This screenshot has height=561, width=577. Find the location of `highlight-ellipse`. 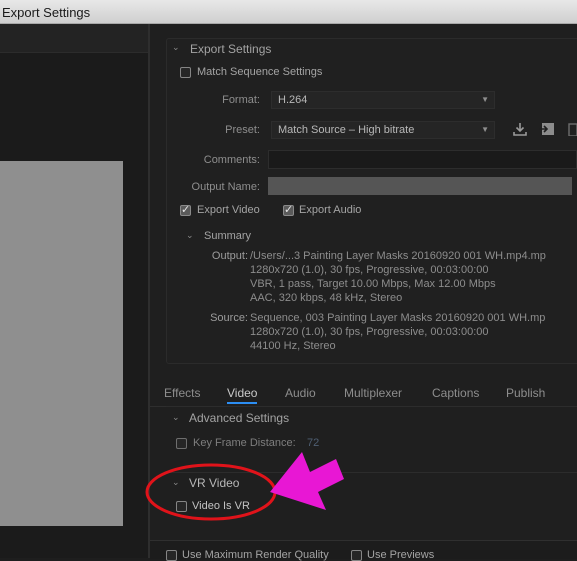

highlight-ellipse is located at coordinates (211, 492).